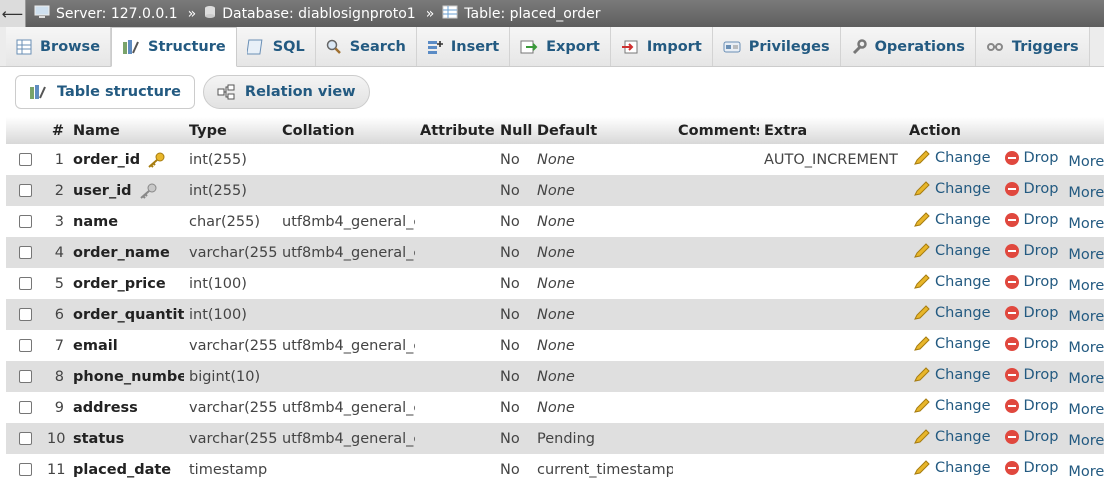 Image resolution: width=1104 pixels, height=488 pixels. I want to click on tab-privileges: Privileges, so click(776, 46).